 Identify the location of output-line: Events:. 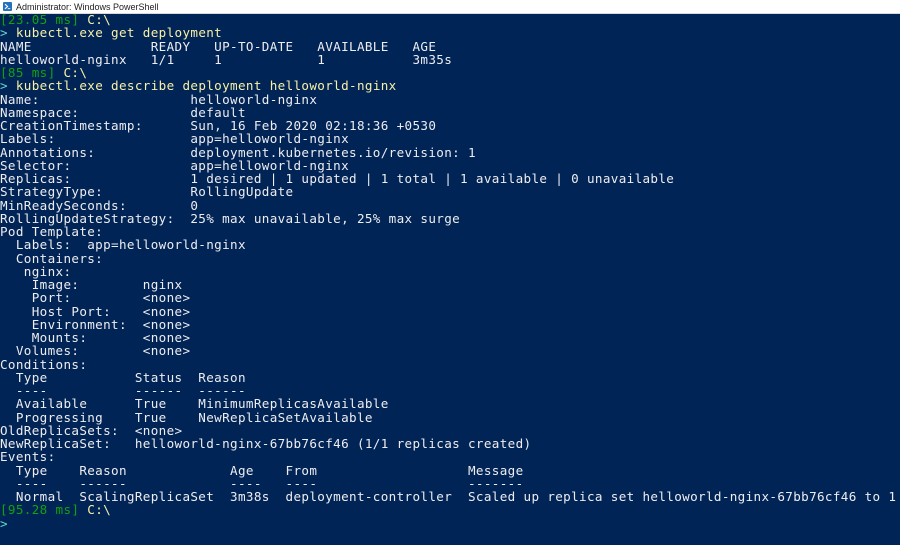
(28, 457).